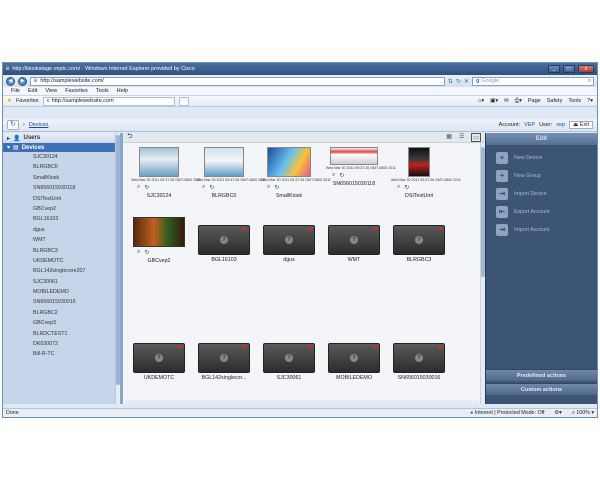 This screenshot has width=600, height=480. What do you see at coordinates (237, 81) in the screenshot?
I see `address-field: e http://samplewebsite.com/` at bounding box center [237, 81].